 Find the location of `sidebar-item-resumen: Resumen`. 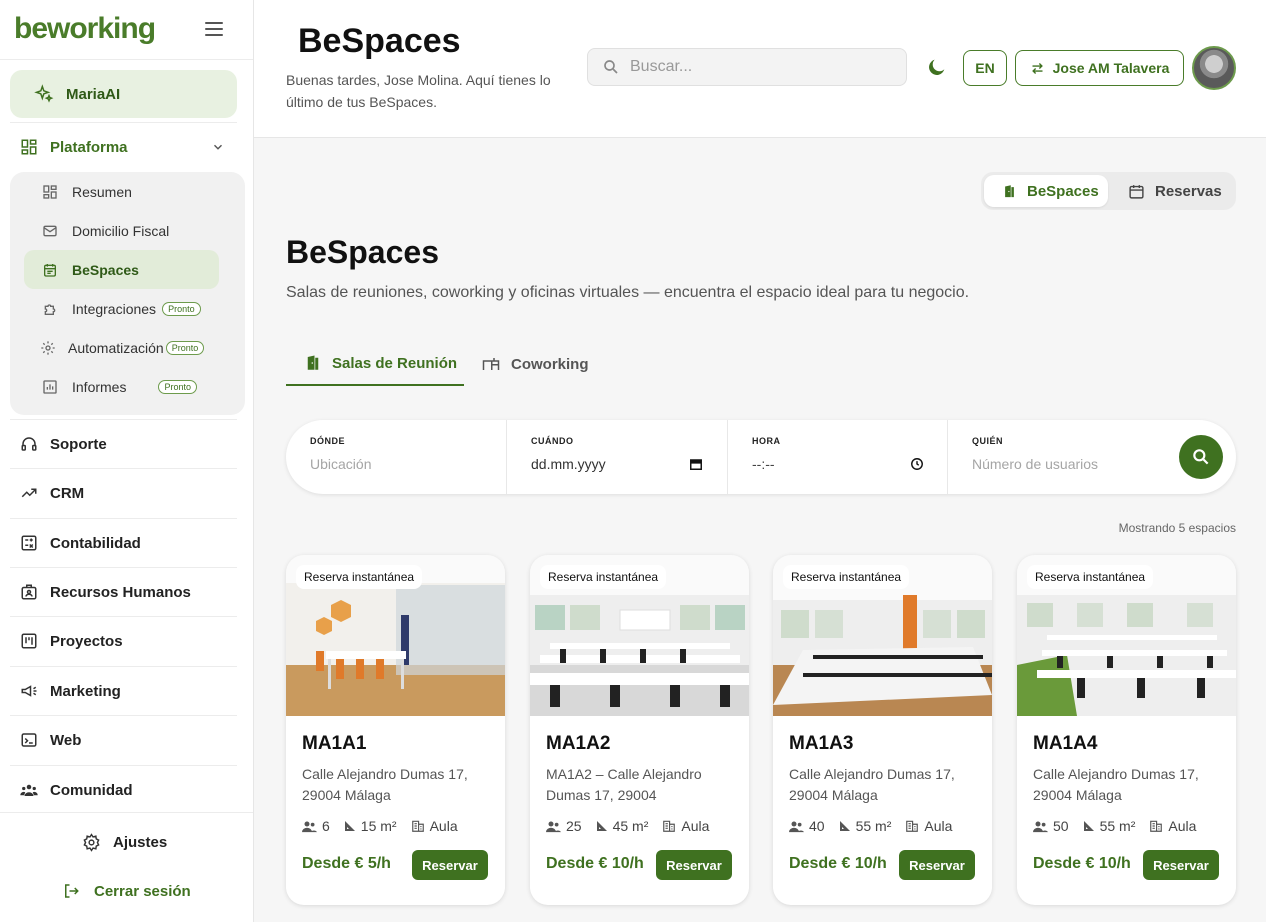

sidebar-item-resumen: Resumen is located at coordinates (121, 191).